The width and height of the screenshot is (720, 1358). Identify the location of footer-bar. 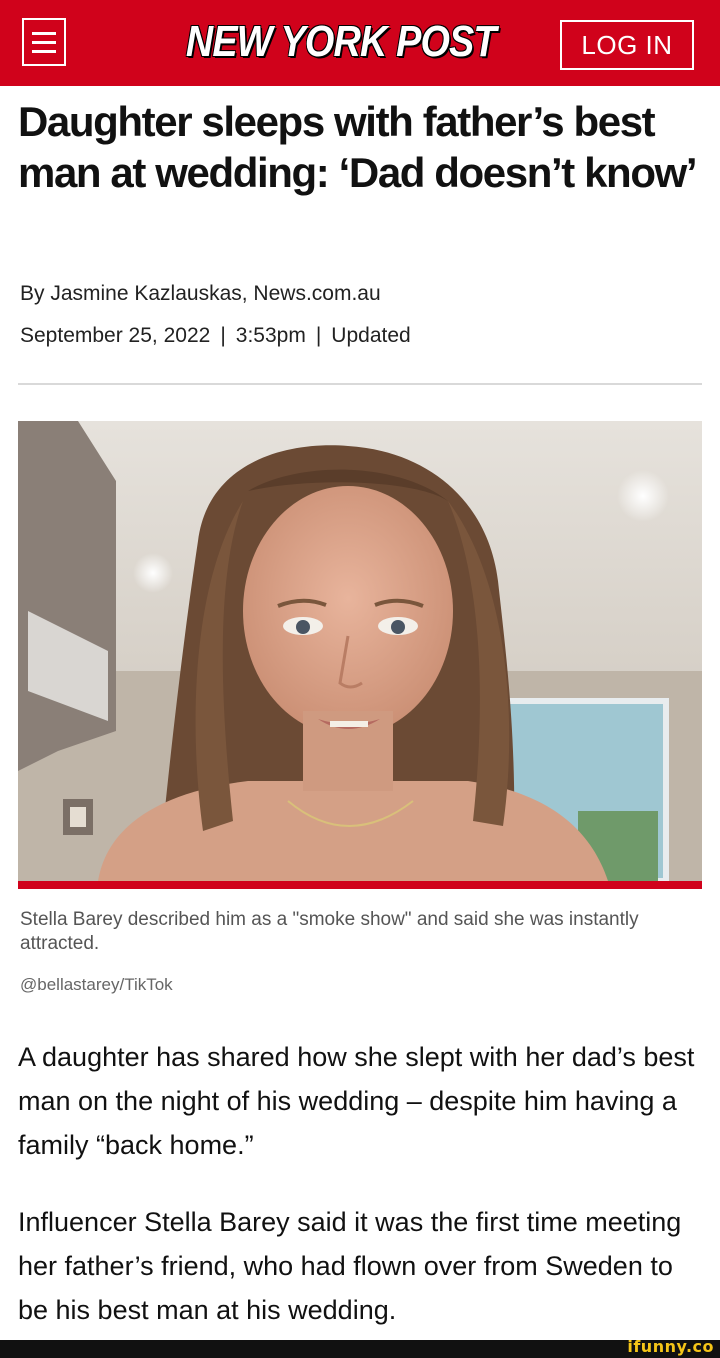
(360, 1349).